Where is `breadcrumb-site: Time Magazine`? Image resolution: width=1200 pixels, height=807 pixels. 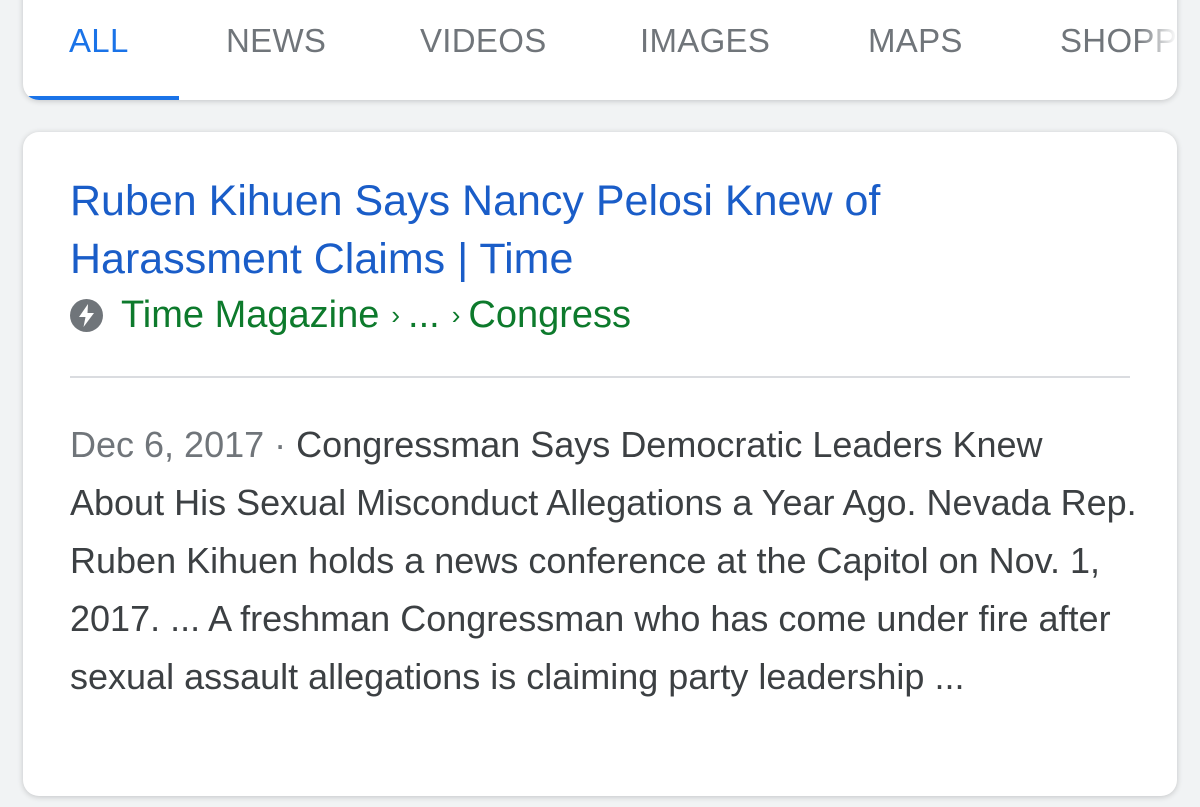 breadcrumb-site: Time Magazine is located at coordinates (250, 314).